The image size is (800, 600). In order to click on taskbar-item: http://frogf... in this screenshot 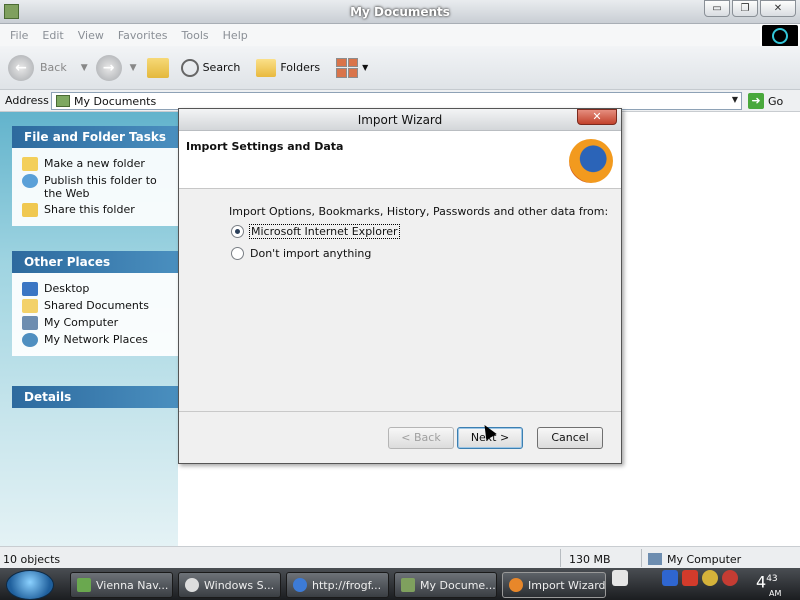, I will do `click(337, 585)`.